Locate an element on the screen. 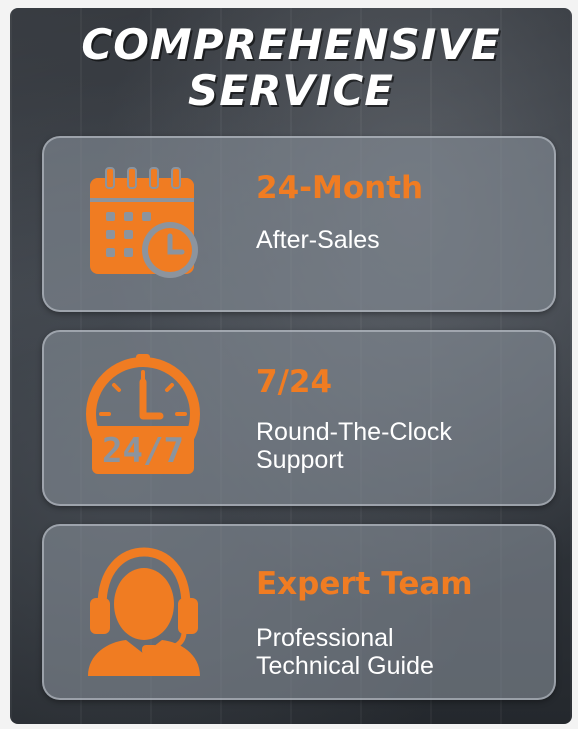 The height and width of the screenshot is (729, 578). card-heading: 24-Month is located at coordinates (340, 188).